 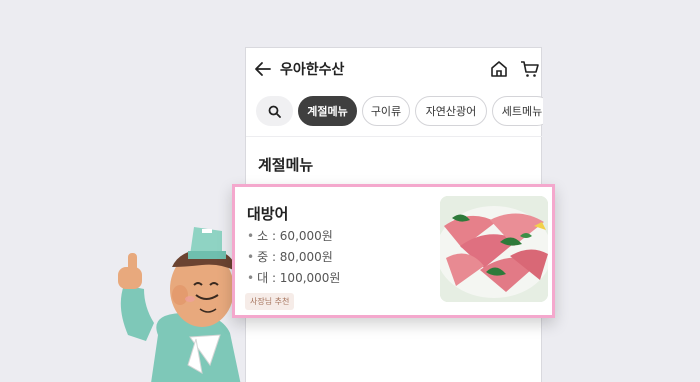 I want to click on item-photo, so click(x=494, y=249).